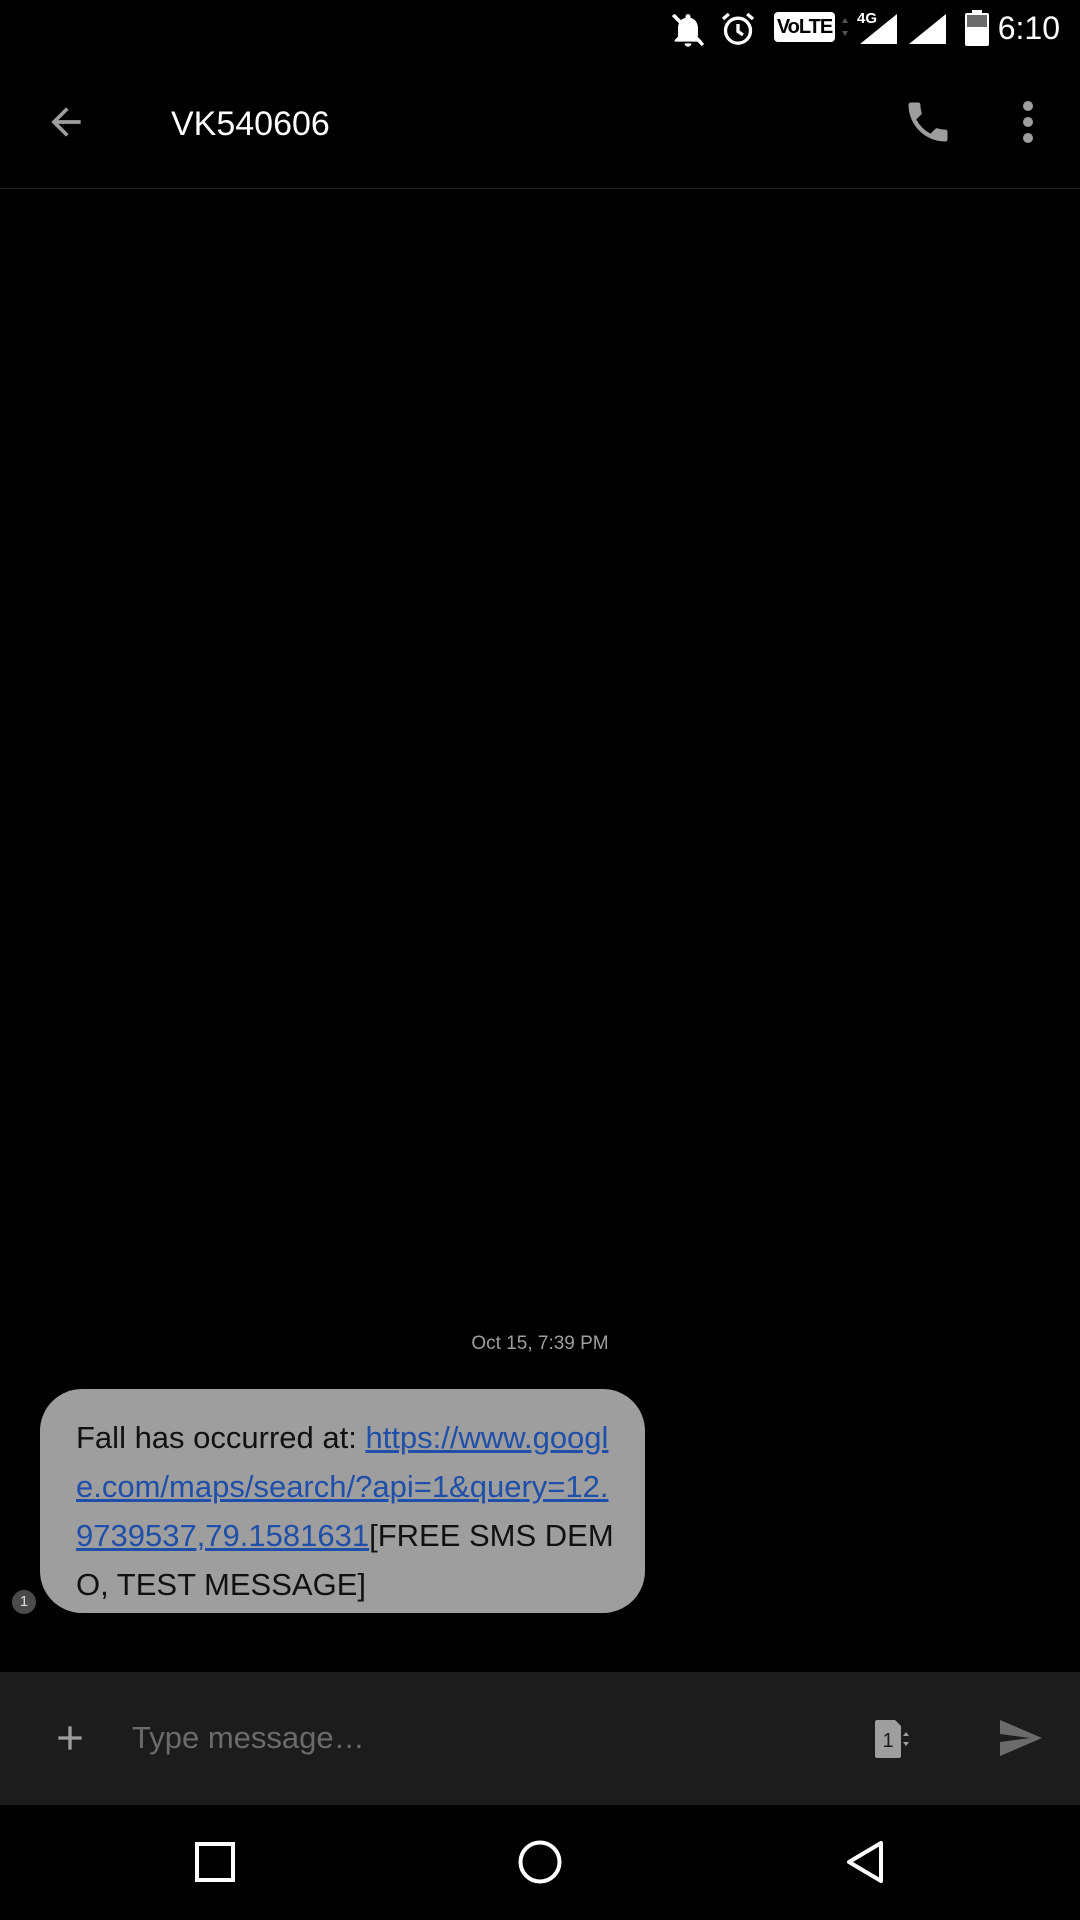 This screenshot has width=1080, height=1920. I want to click on battery-icon, so click(977, 28).